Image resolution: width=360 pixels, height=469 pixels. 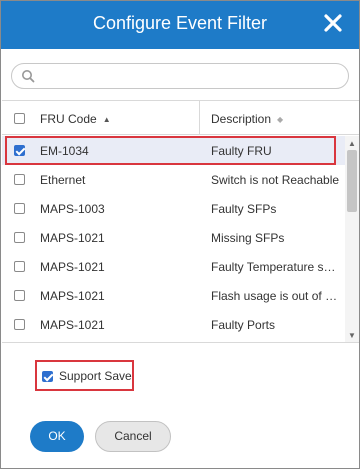 I want to click on support-save-label: Support Save, so click(x=95, y=376).